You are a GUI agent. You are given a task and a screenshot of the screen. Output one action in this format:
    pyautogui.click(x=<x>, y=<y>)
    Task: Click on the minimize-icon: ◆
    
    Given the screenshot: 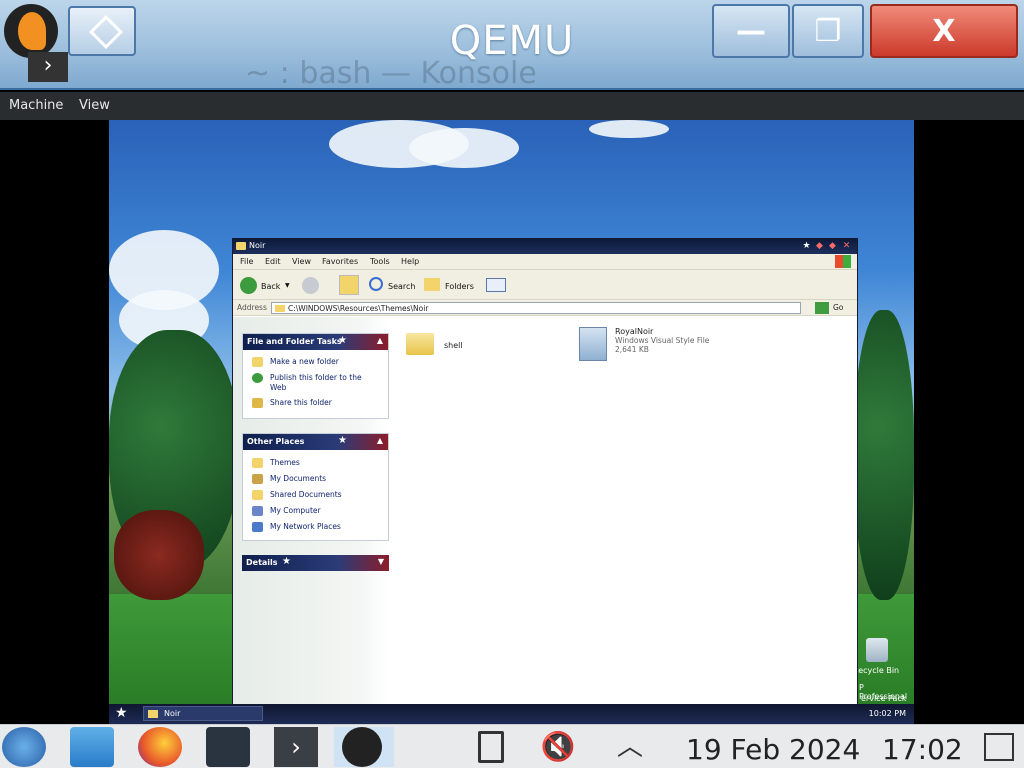 What is the action you would take?
    pyautogui.click(x=819, y=246)
    